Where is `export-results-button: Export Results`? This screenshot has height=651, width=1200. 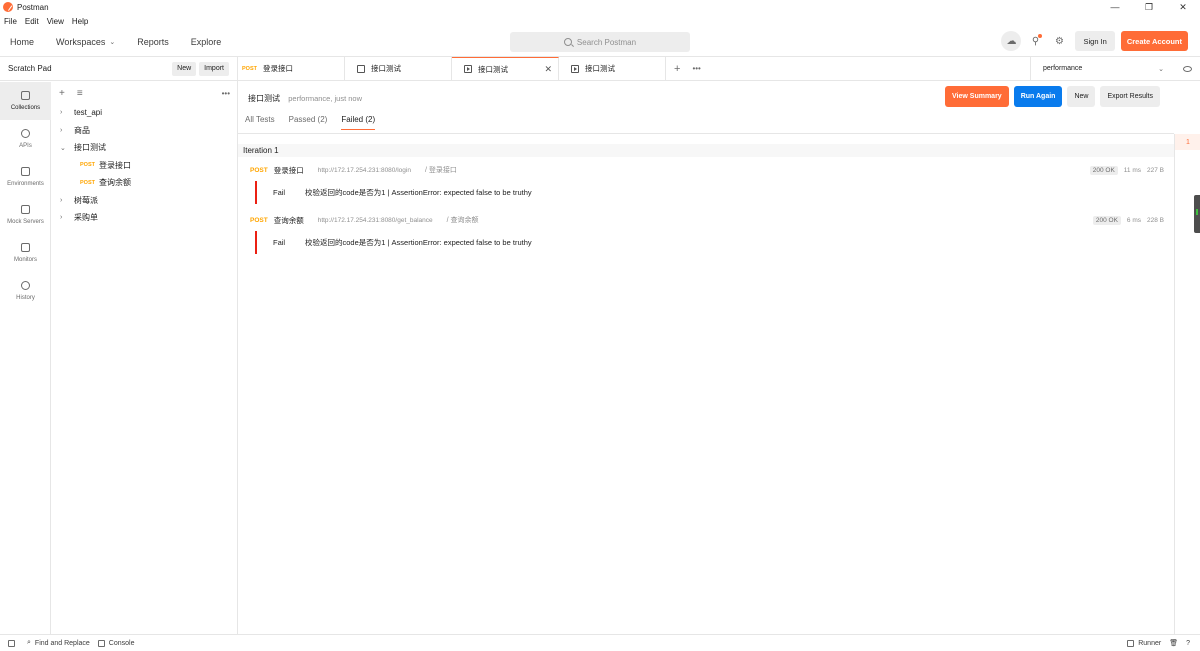
export-results-button: Export Results is located at coordinates (1130, 96).